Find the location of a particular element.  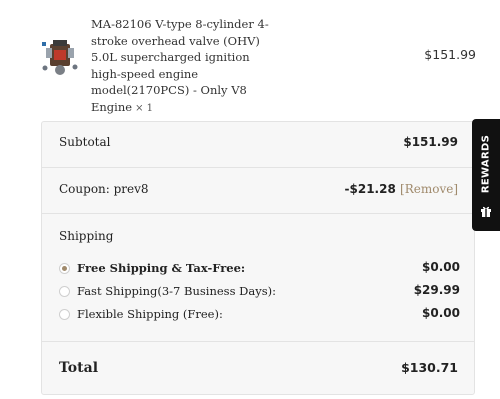

remove-coupon-link: [Remove] is located at coordinates (429, 189).